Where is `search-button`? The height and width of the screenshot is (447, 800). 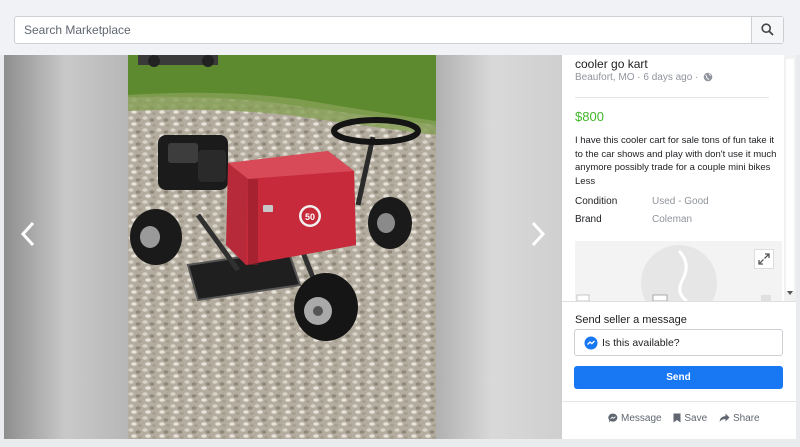 search-button is located at coordinates (767, 30).